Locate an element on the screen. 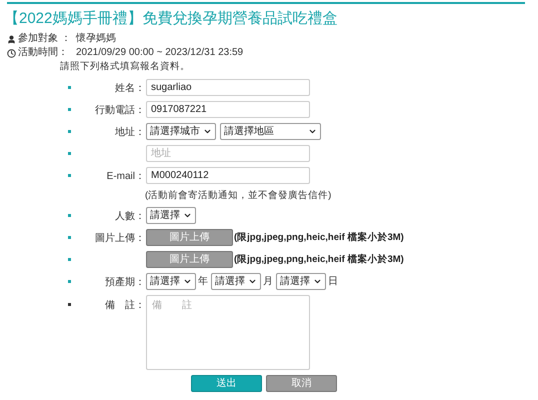  date-unit: 年 is located at coordinates (203, 282).